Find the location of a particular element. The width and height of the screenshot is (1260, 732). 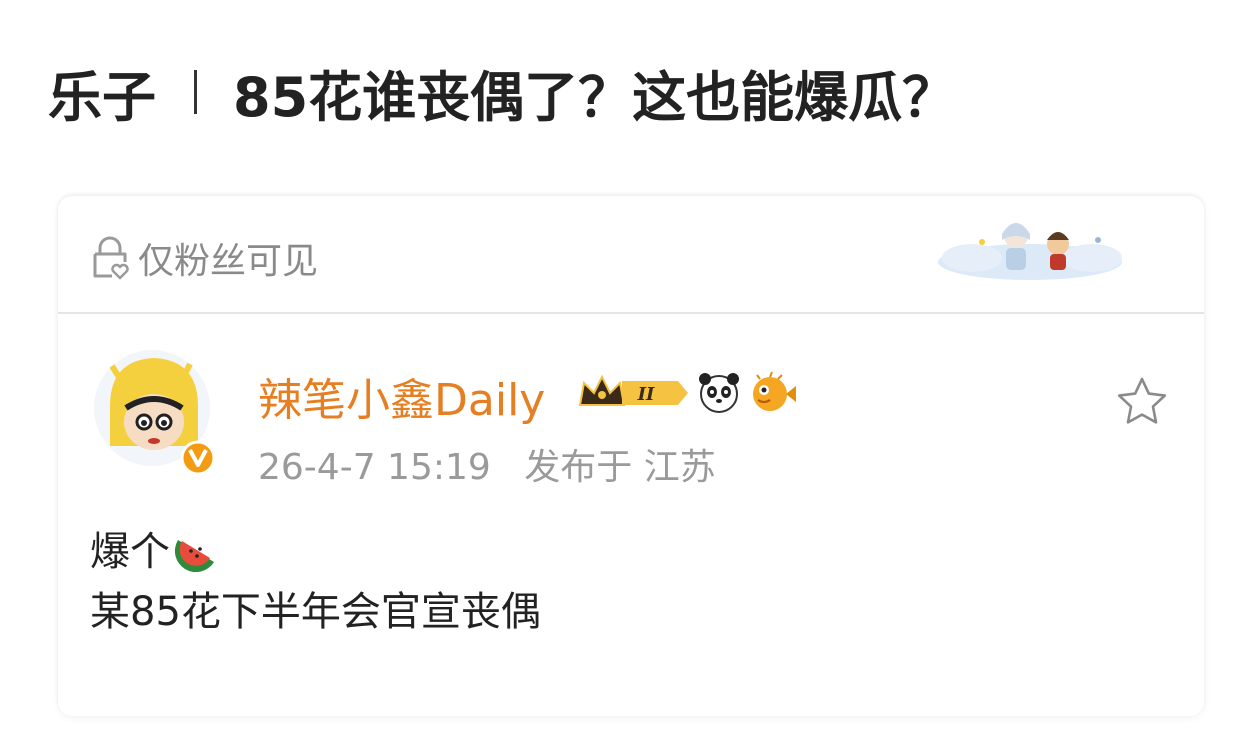

post-content: 爆个 某85花下半年会官宣丧偶 is located at coordinates (315, 582).